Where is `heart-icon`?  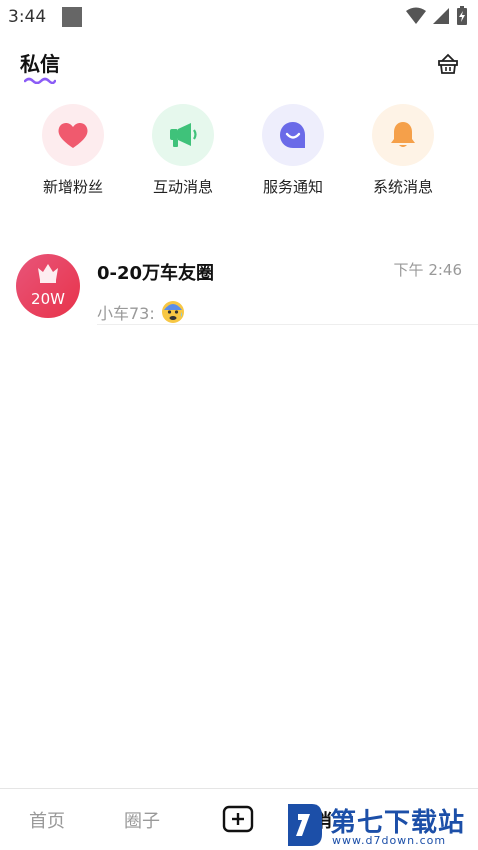 heart-icon is located at coordinates (73, 135).